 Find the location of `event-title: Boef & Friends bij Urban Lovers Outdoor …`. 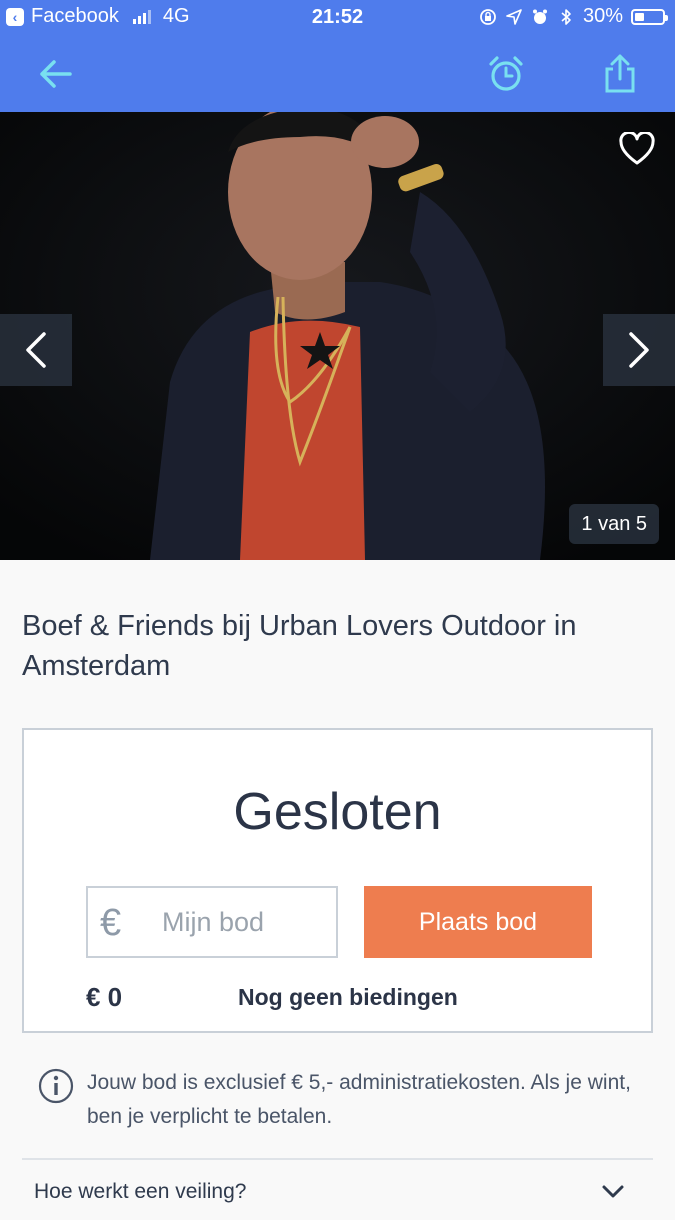

event-title: Boef & Friends bij Urban Lovers Outdoor … is located at coordinates (299, 646).